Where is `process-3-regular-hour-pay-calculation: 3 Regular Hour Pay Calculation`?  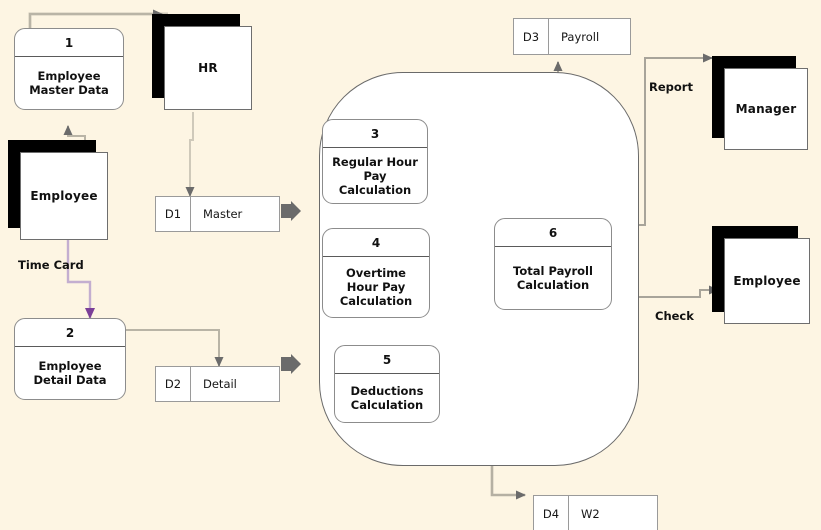 process-3-regular-hour-pay-calculation: 3 Regular Hour Pay Calculation is located at coordinates (375, 161).